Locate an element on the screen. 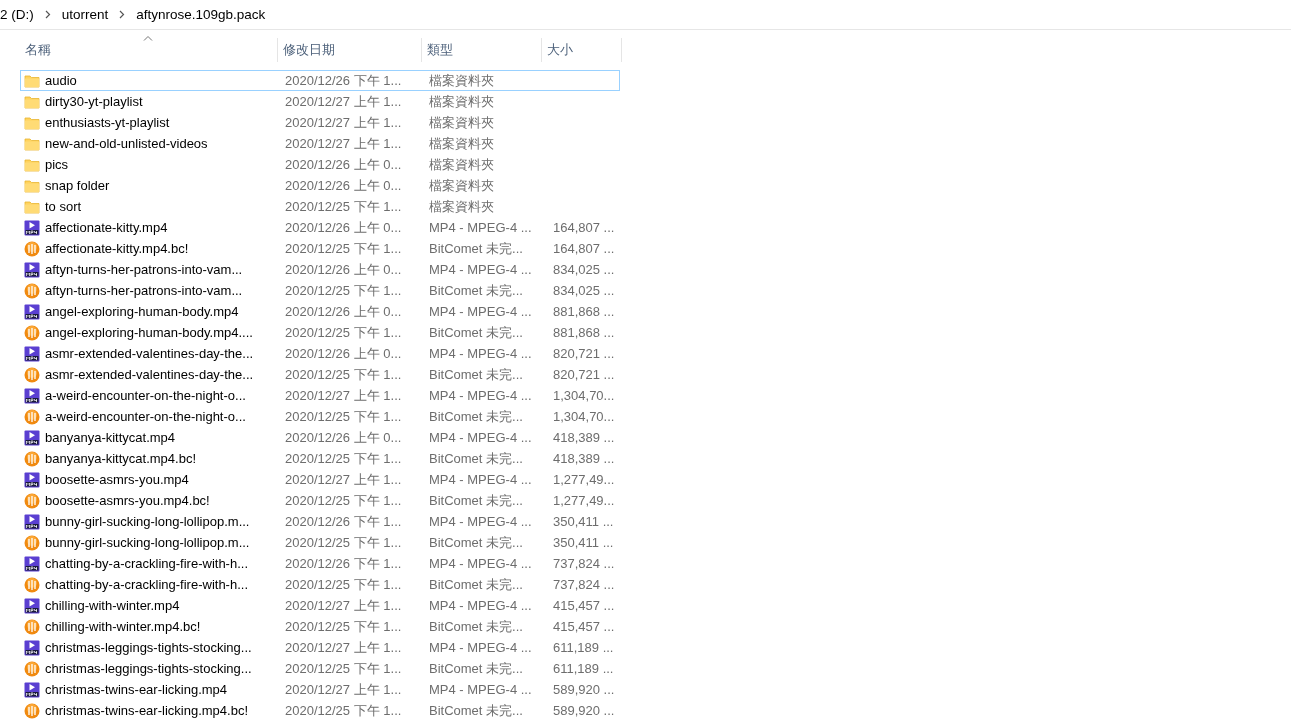 This screenshot has width=1291, height=722. file-row: to sort 2020/12/25 下午 1... 檔案資料夾 is located at coordinates (320, 206).